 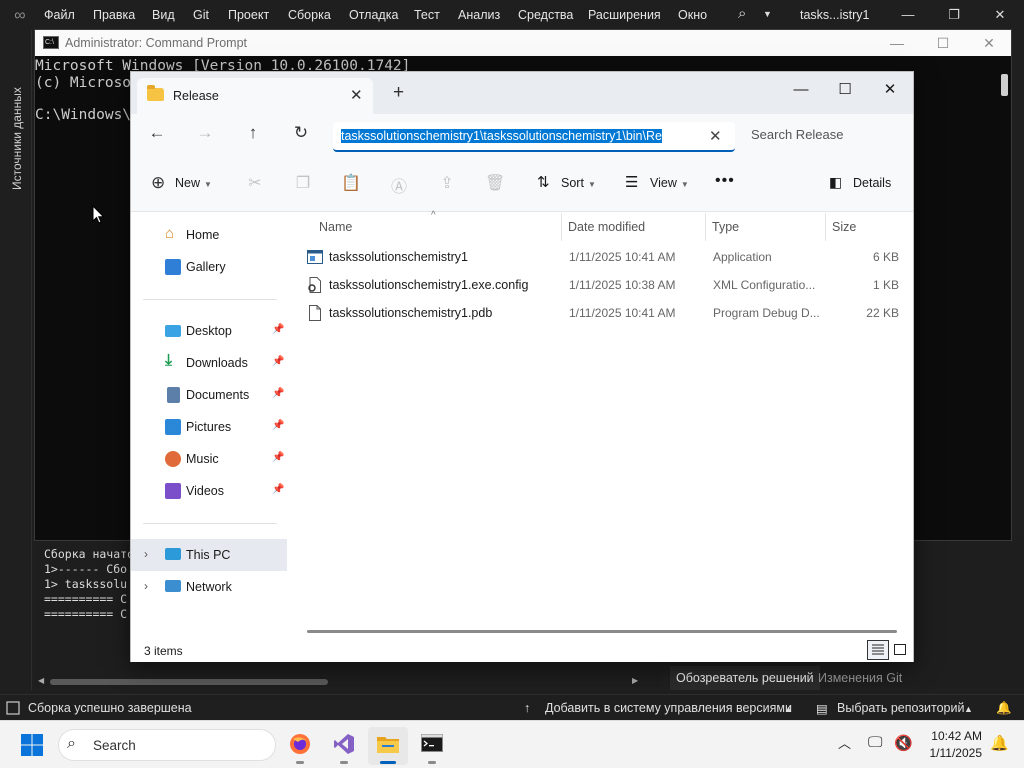 What do you see at coordinates (635, 680) in the screenshot?
I see `scroll-right-arrow-icon: ▶` at bounding box center [635, 680].